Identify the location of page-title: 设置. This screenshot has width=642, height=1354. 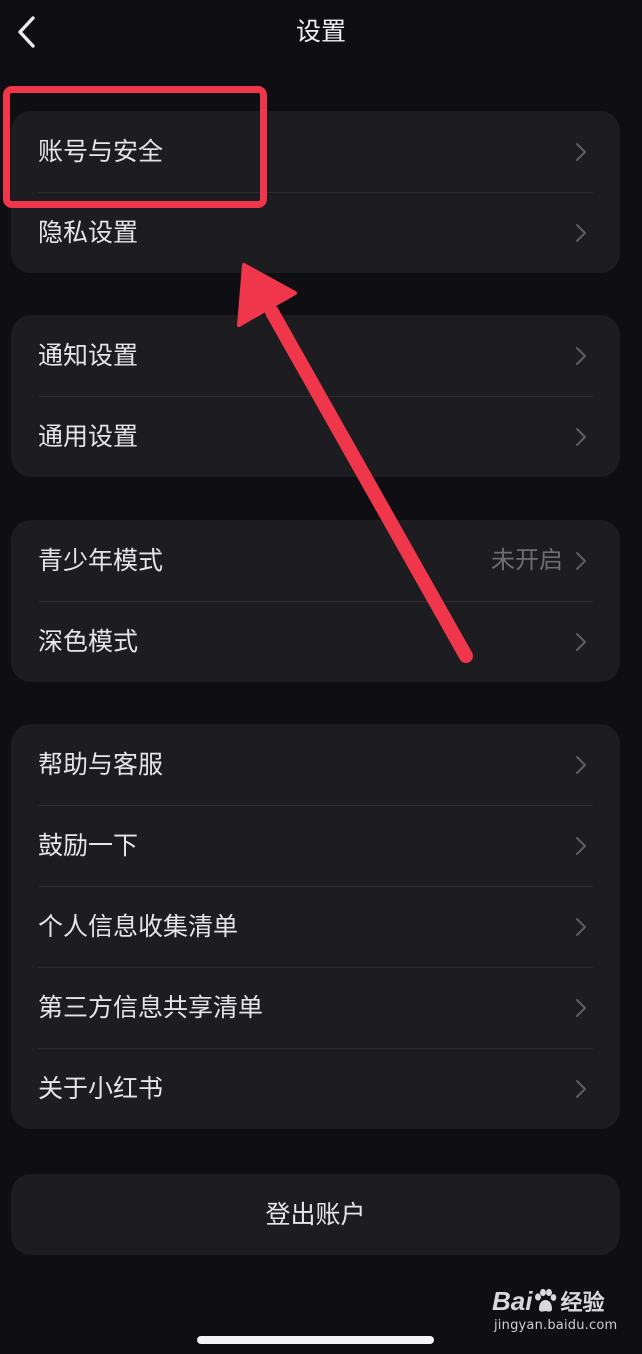
(320, 31).